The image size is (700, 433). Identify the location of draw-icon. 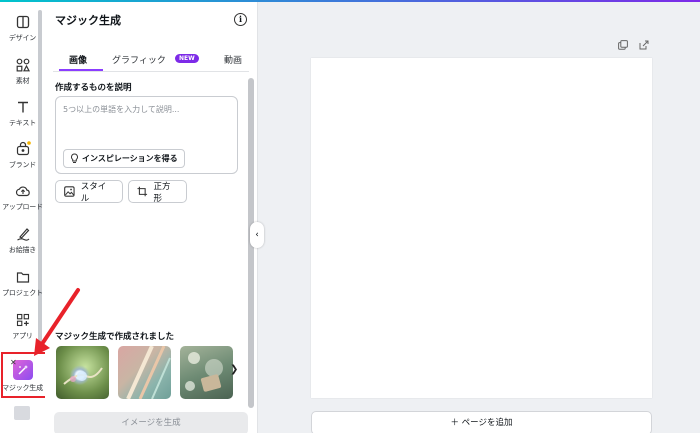
(22, 234).